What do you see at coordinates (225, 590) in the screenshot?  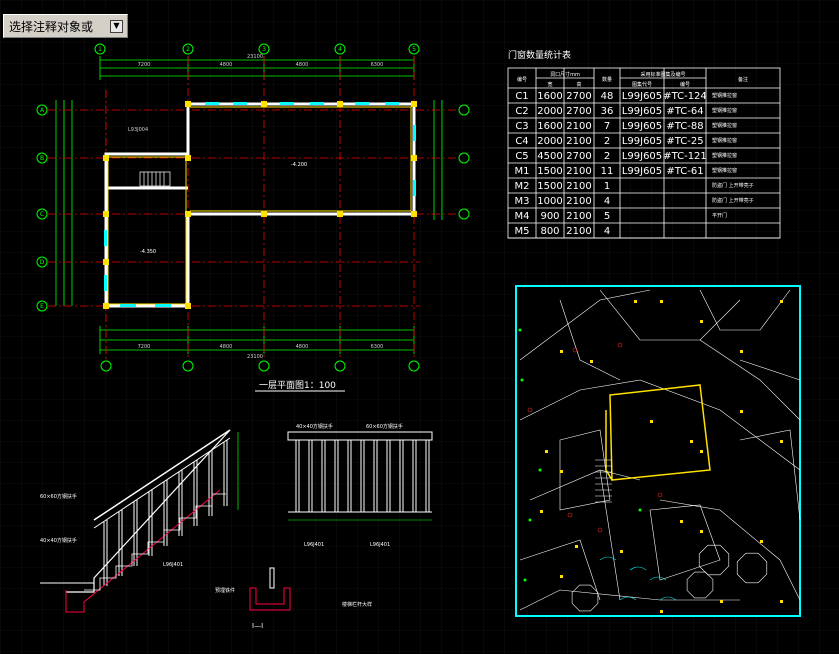 I see `label: 预埋铁件` at bounding box center [225, 590].